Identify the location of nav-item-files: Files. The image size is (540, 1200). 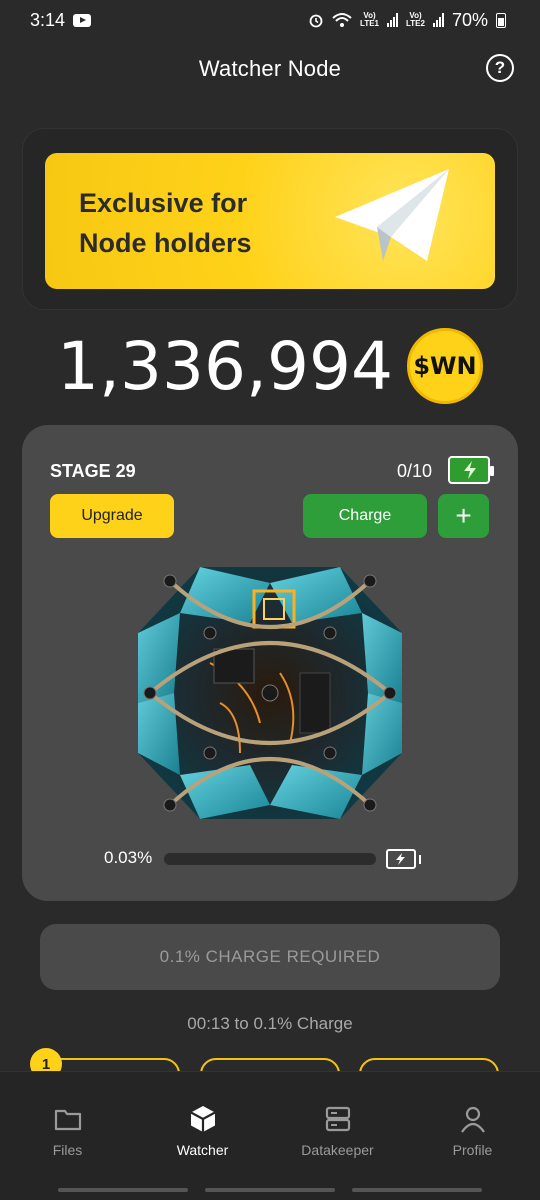
(67, 1136).